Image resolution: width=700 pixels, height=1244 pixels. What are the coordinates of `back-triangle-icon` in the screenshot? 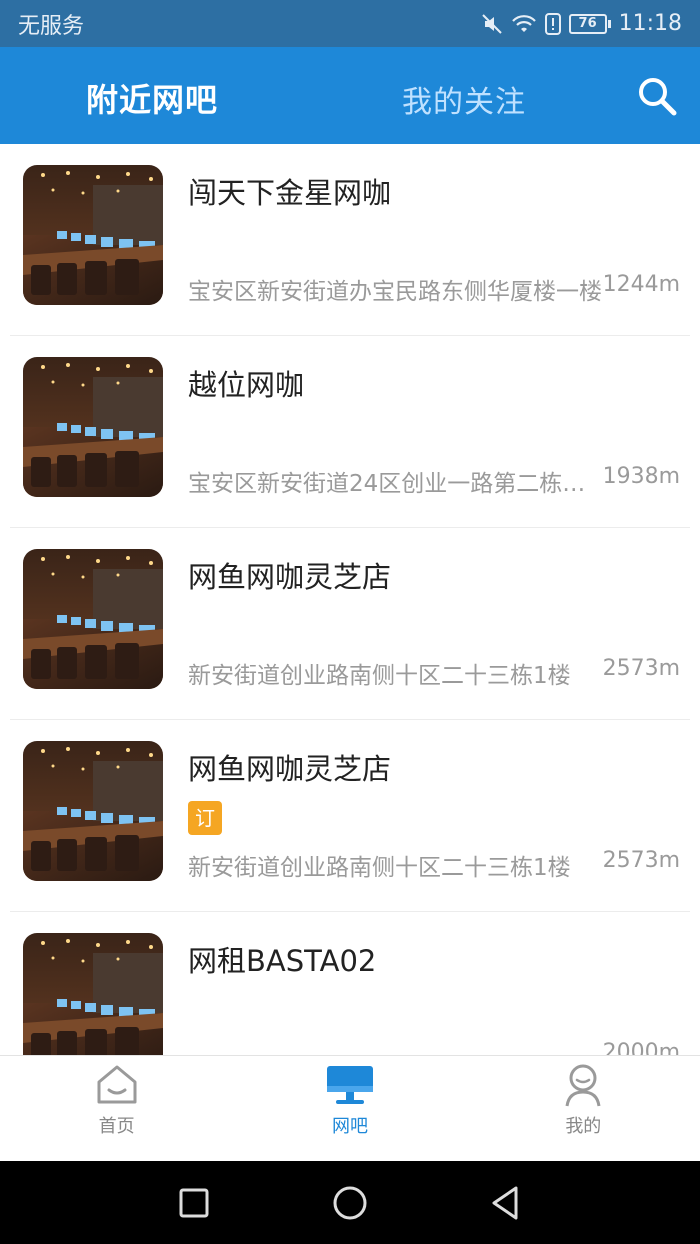 It's located at (505, 1203).